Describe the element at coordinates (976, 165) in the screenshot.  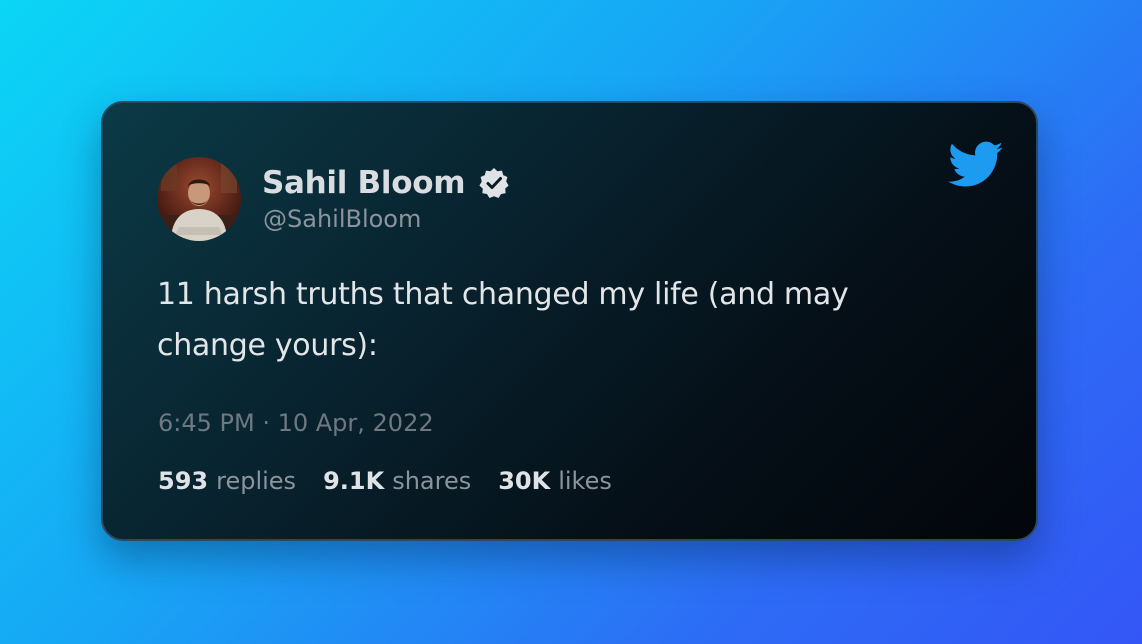
I see `twitter-bird-icon` at that location.